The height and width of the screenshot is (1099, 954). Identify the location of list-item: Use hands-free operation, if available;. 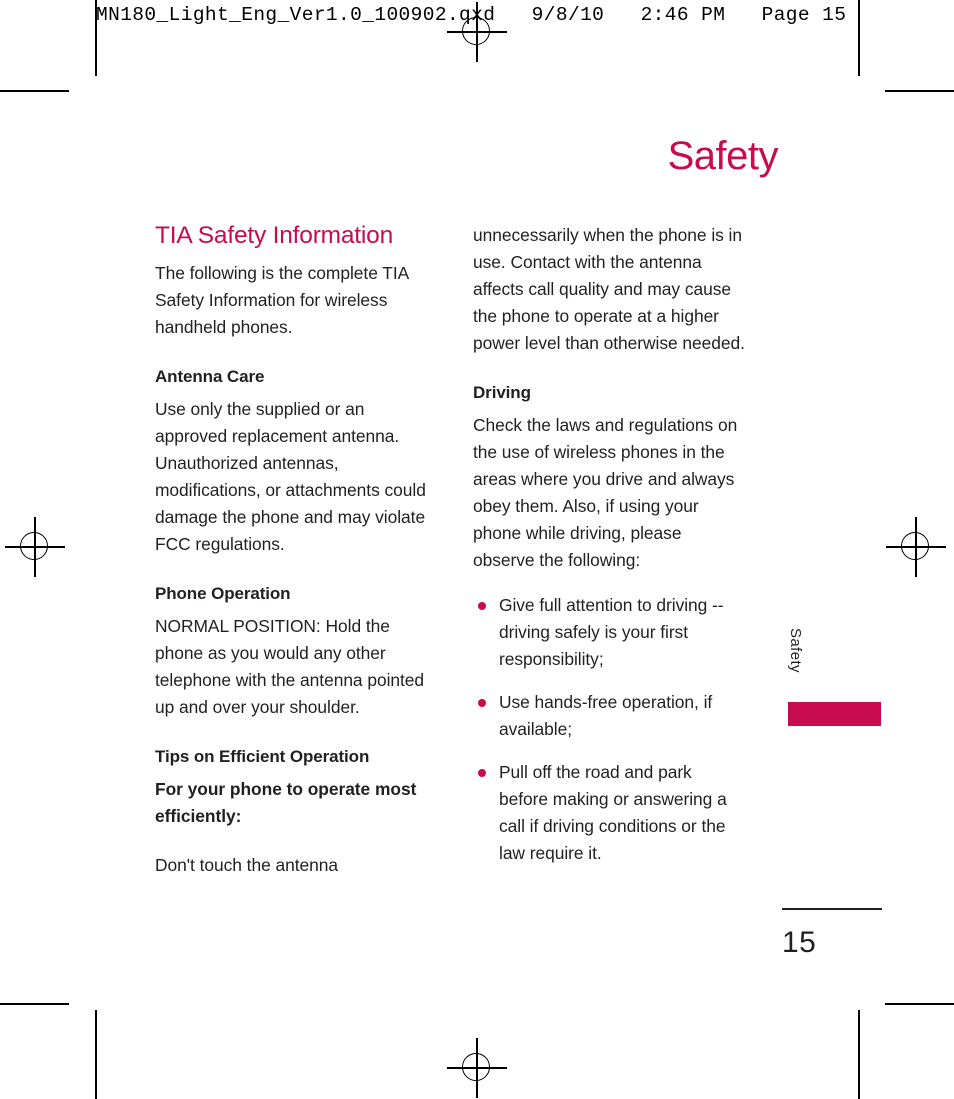
(609, 716).